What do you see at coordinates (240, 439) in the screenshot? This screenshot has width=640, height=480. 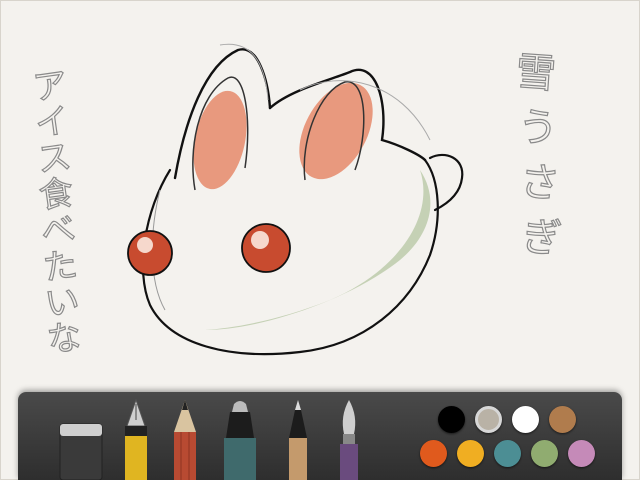 I see `marker-tool` at bounding box center [240, 439].